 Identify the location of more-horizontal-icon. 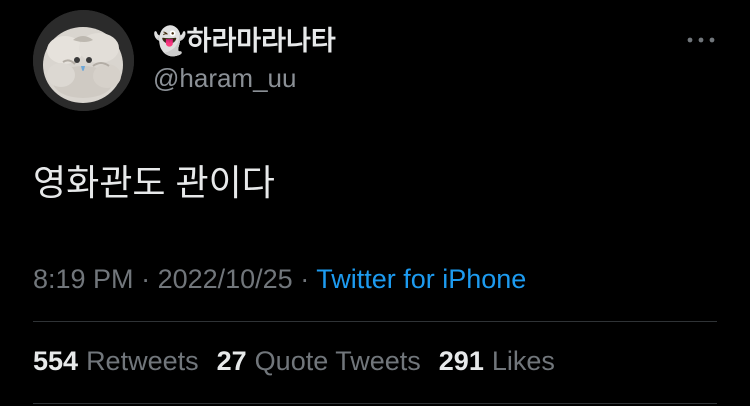
(701, 40).